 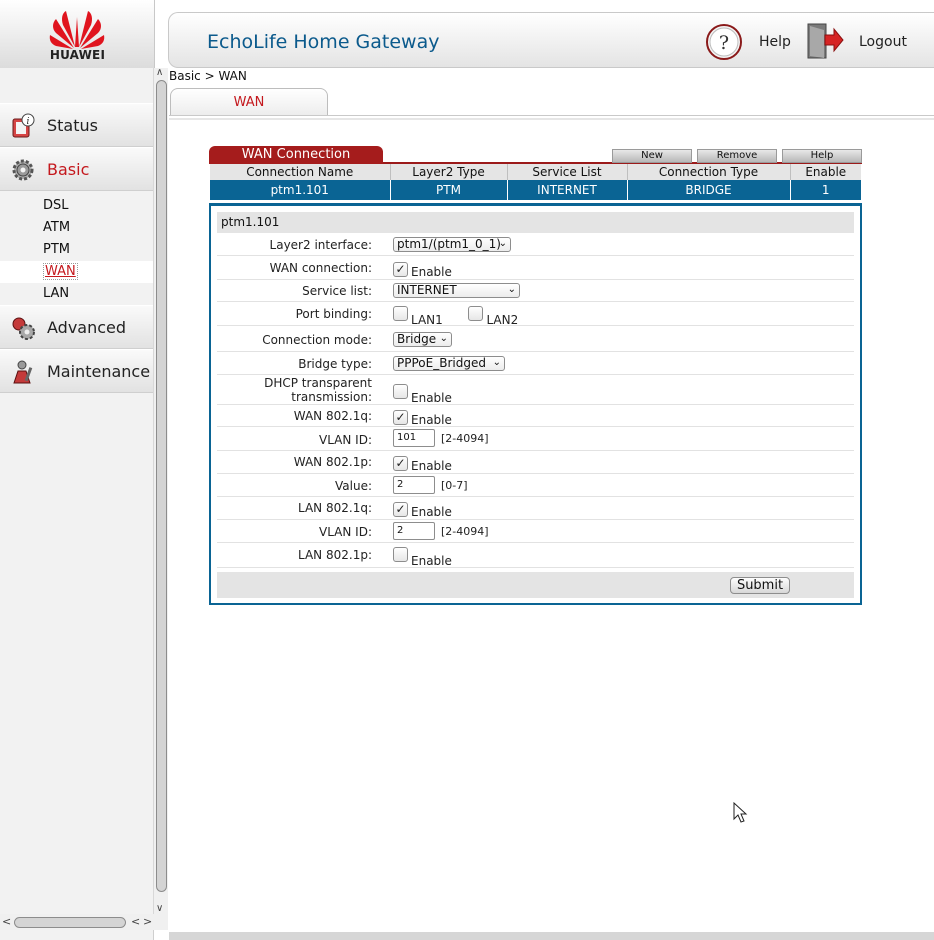 I want to click on sidebar-item-maintenance: Maintenance, so click(x=77, y=371).